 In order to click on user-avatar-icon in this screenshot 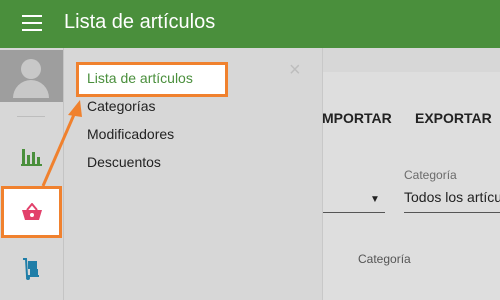, I will do `click(31, 76)`.